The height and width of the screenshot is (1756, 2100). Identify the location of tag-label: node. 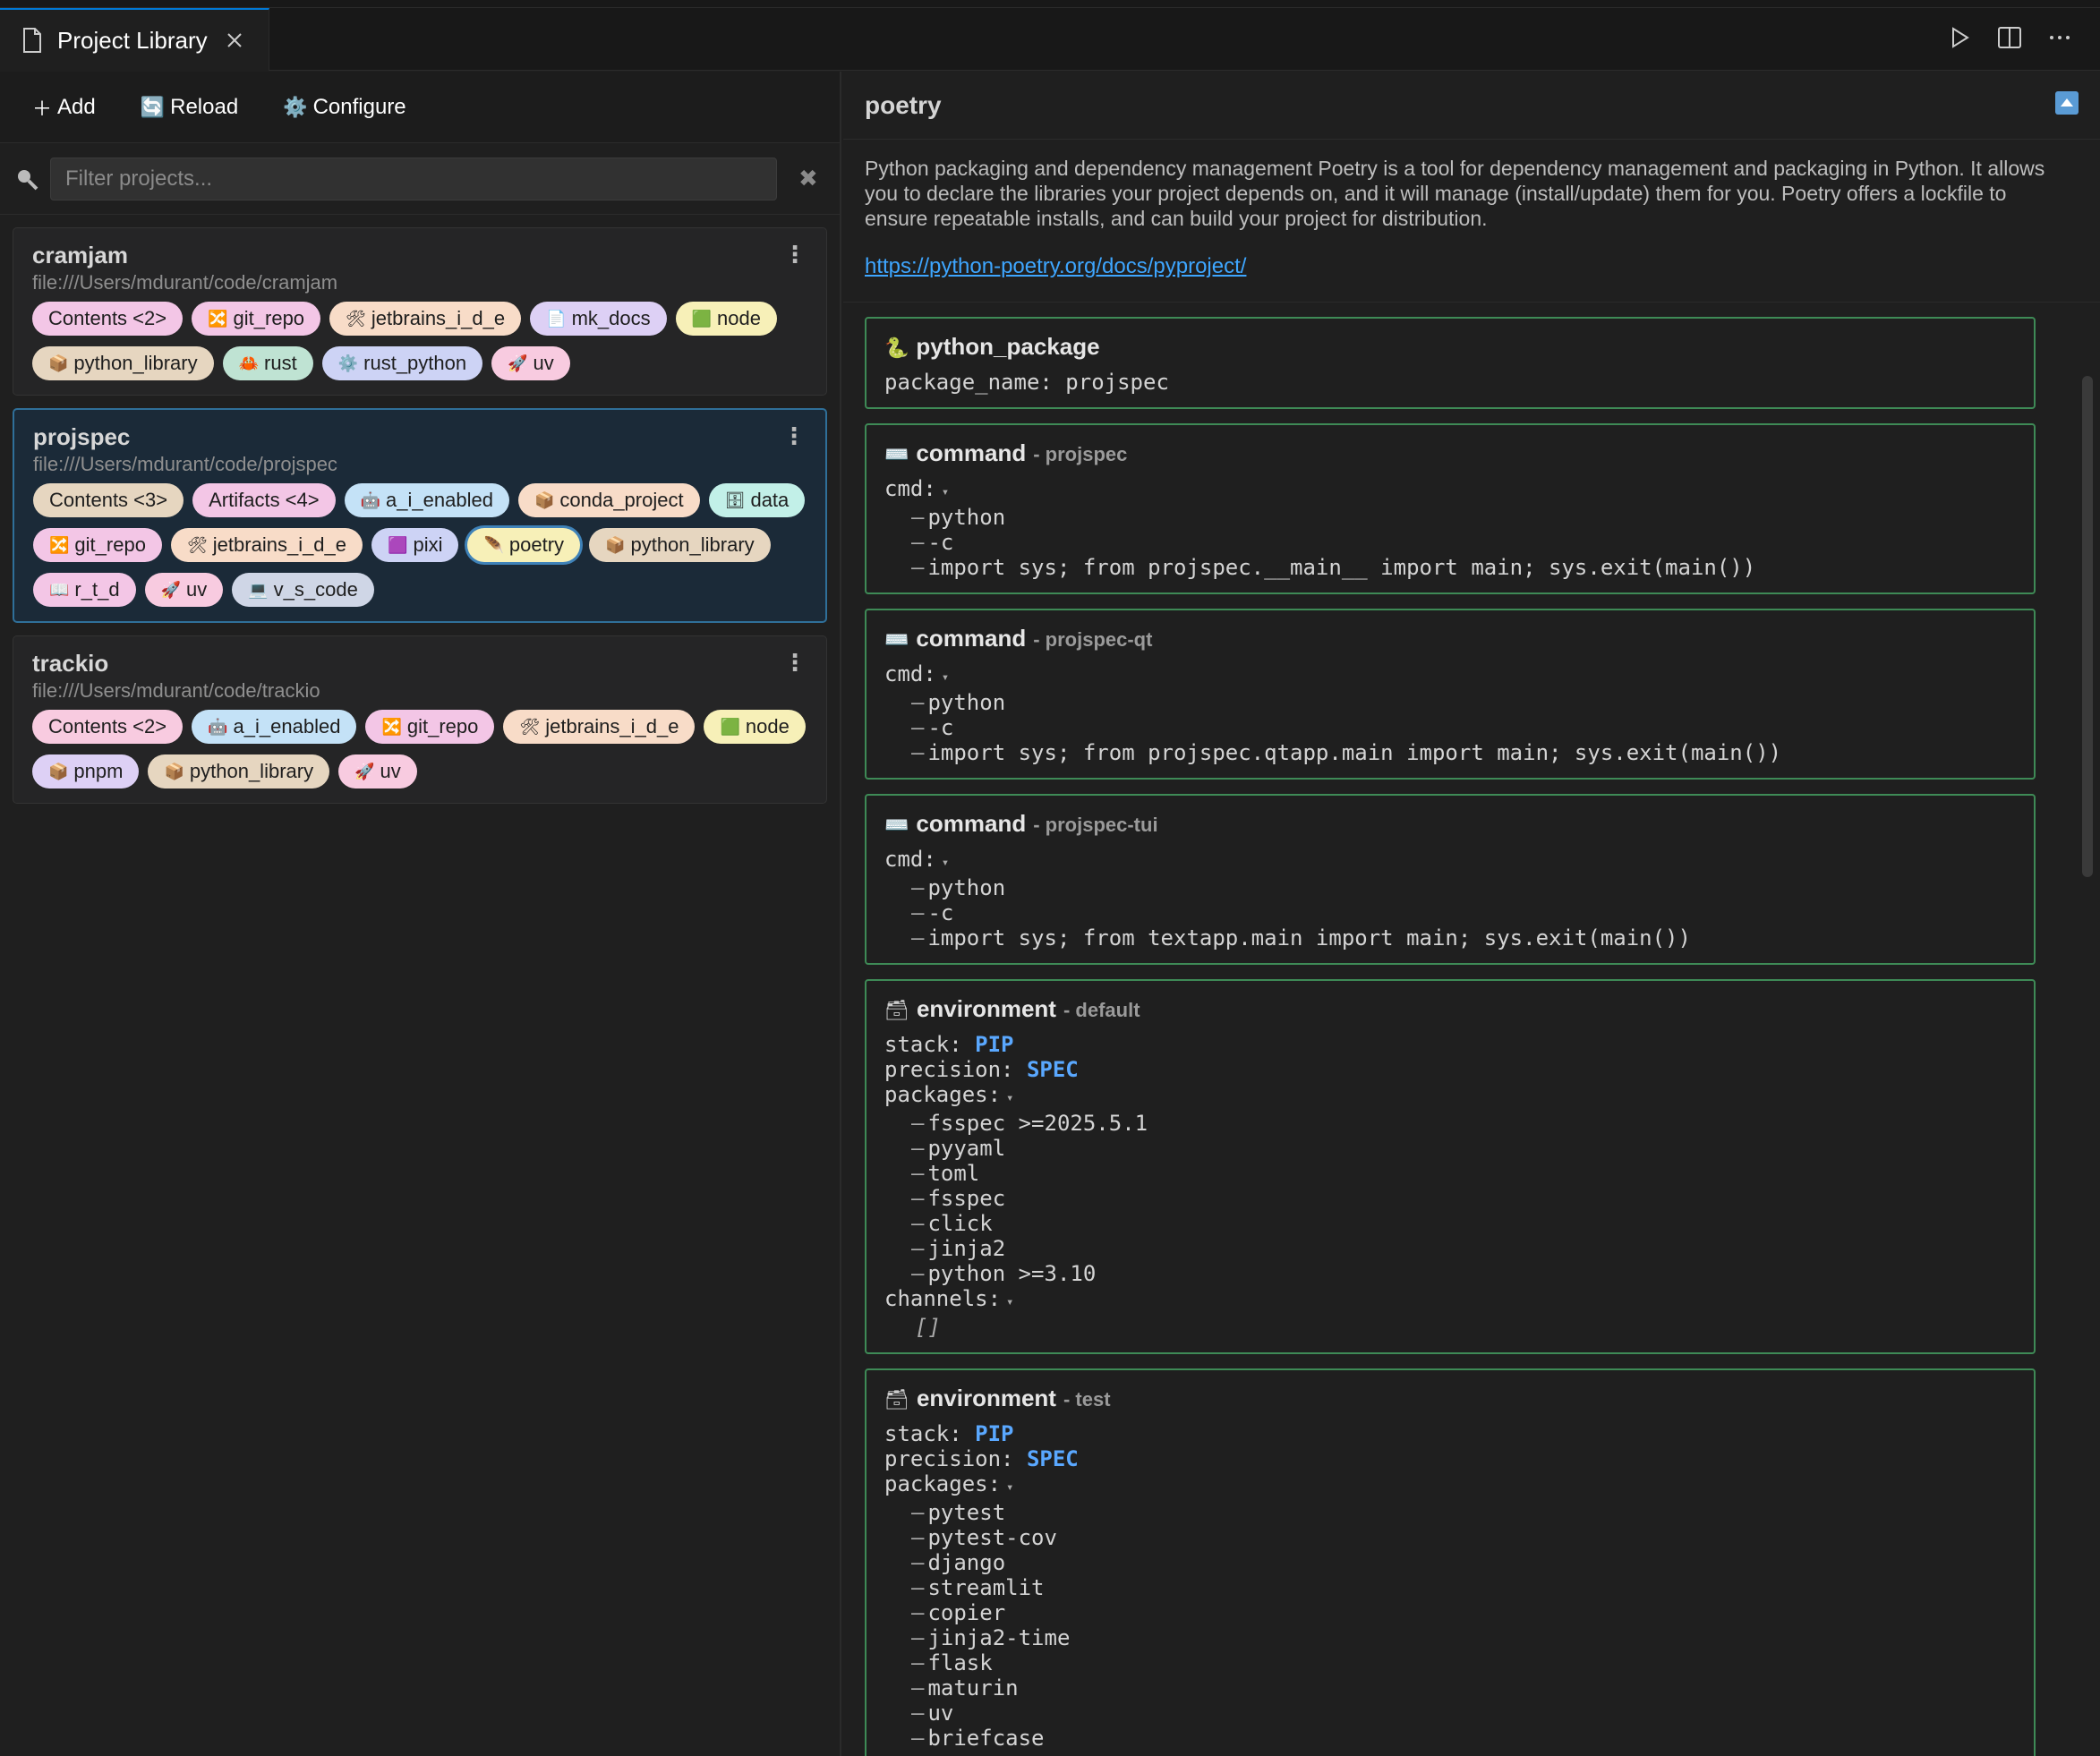
(768, 726).